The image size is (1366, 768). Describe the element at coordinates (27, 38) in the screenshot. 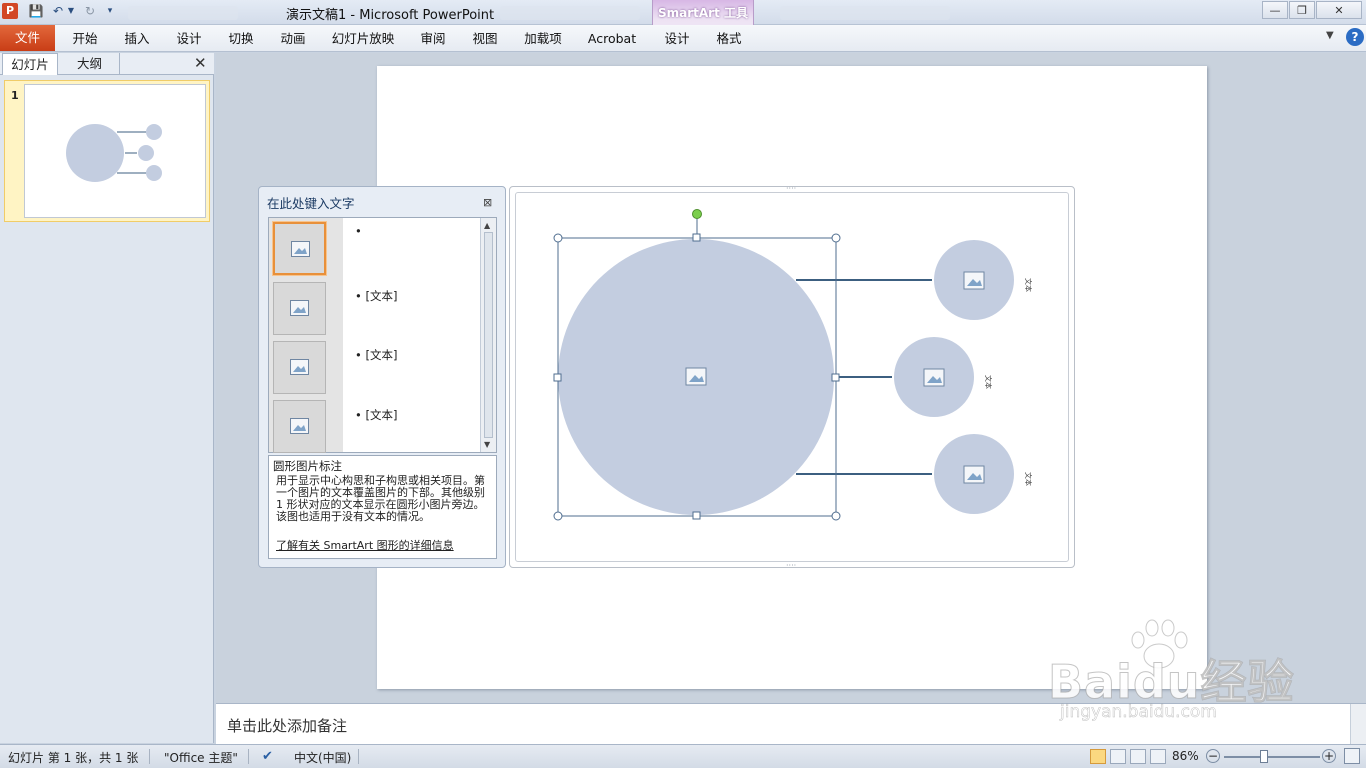

I see `tab-file: 文件` at that location.